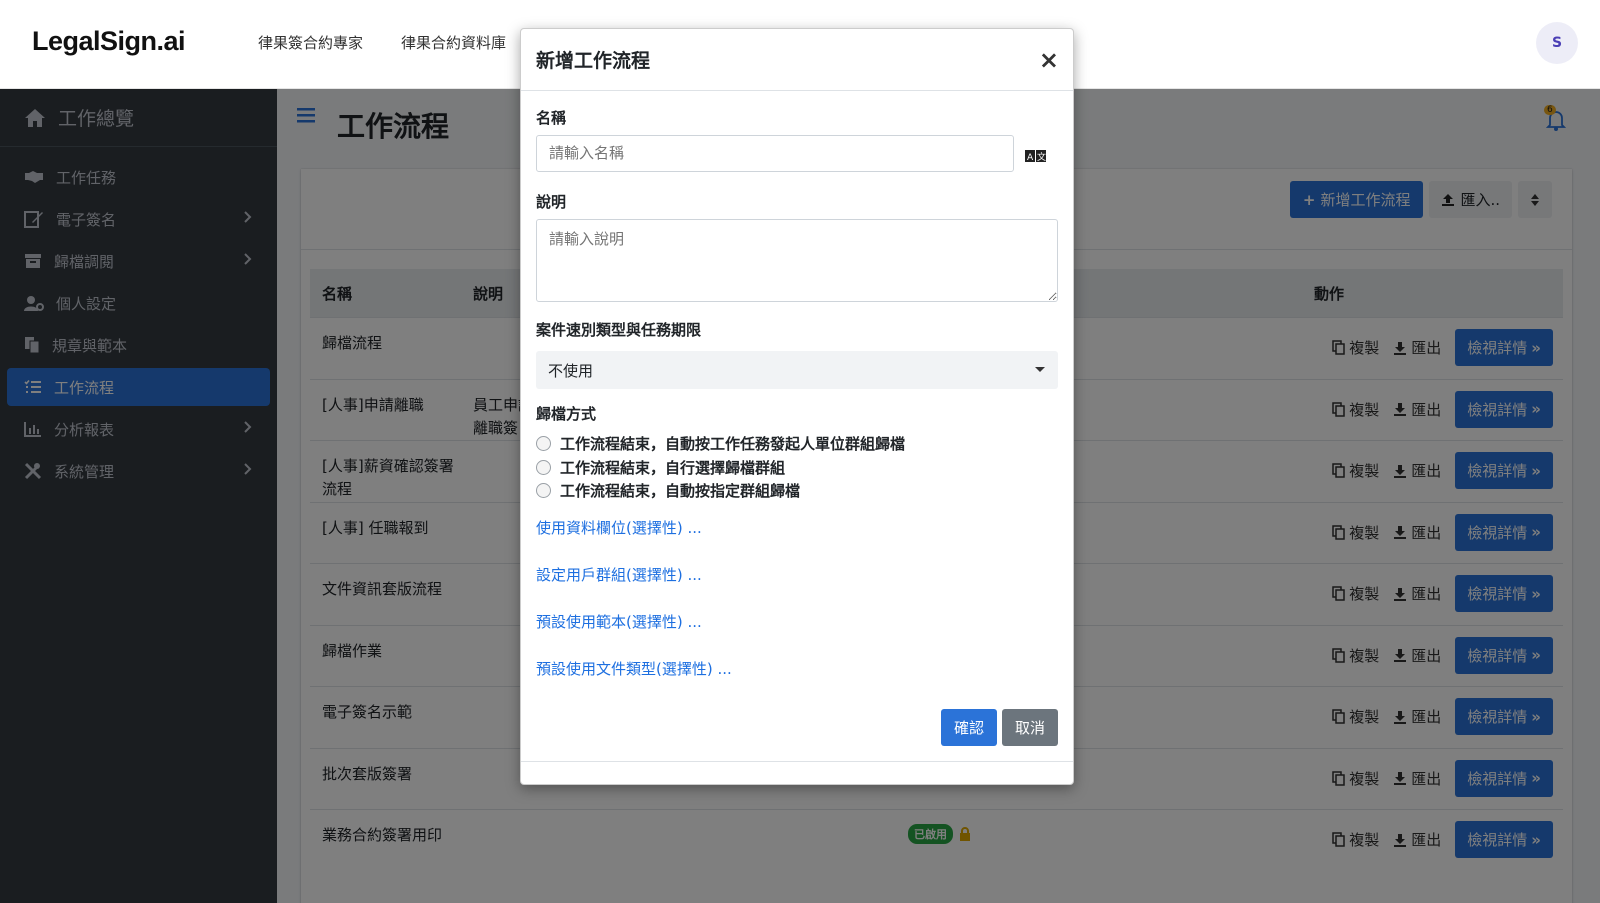 The width and height of the screenshot is (1600, 903). I want to click on radio-label: 工作流程結束，自行選擇歸檔群組, so click(673, 468).